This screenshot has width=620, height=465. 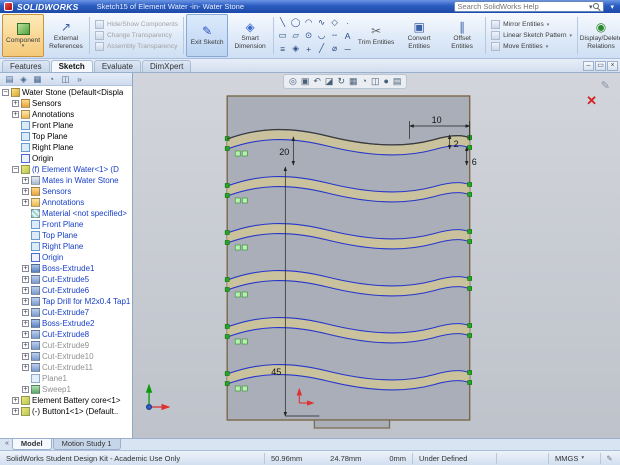 What do you see at coordinates (600, 35) in the screenshot?
I see `display-delete-relations-button: ◉ Display/Delete Relations` at bounding box center [600, 35].